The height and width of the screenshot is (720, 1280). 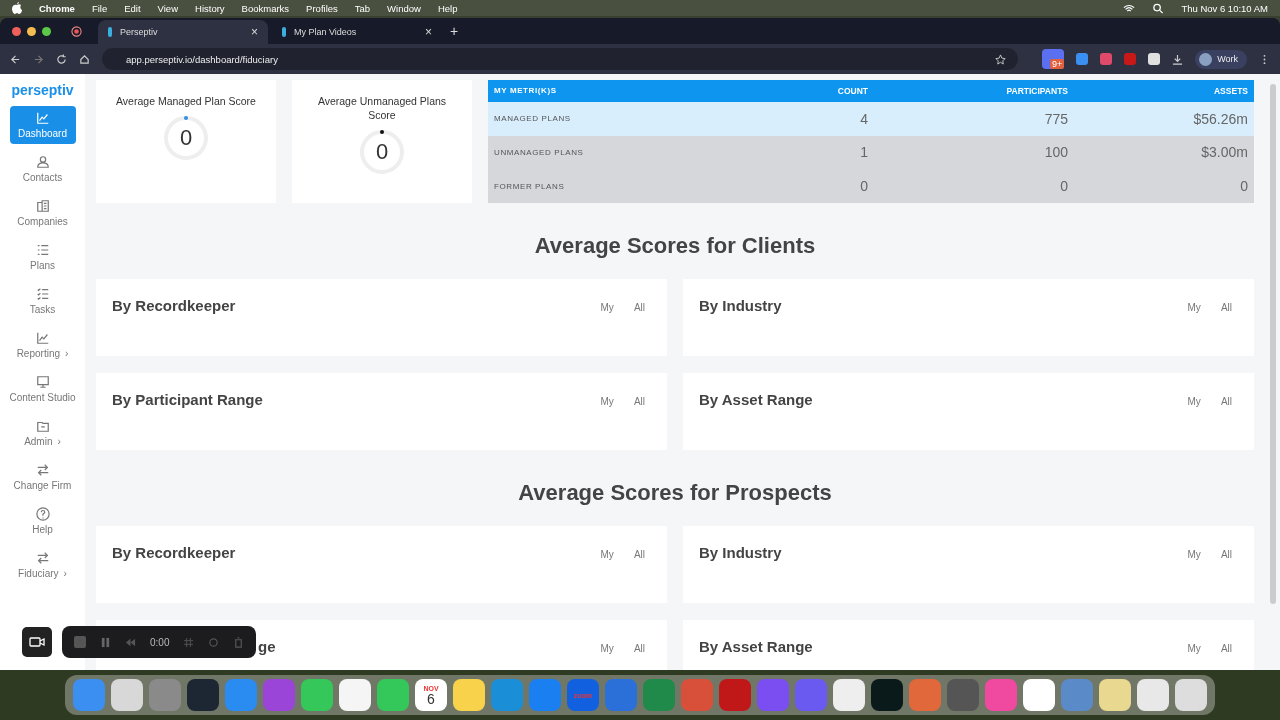 I want to click on pause-icon, so click(x=105, y=642).